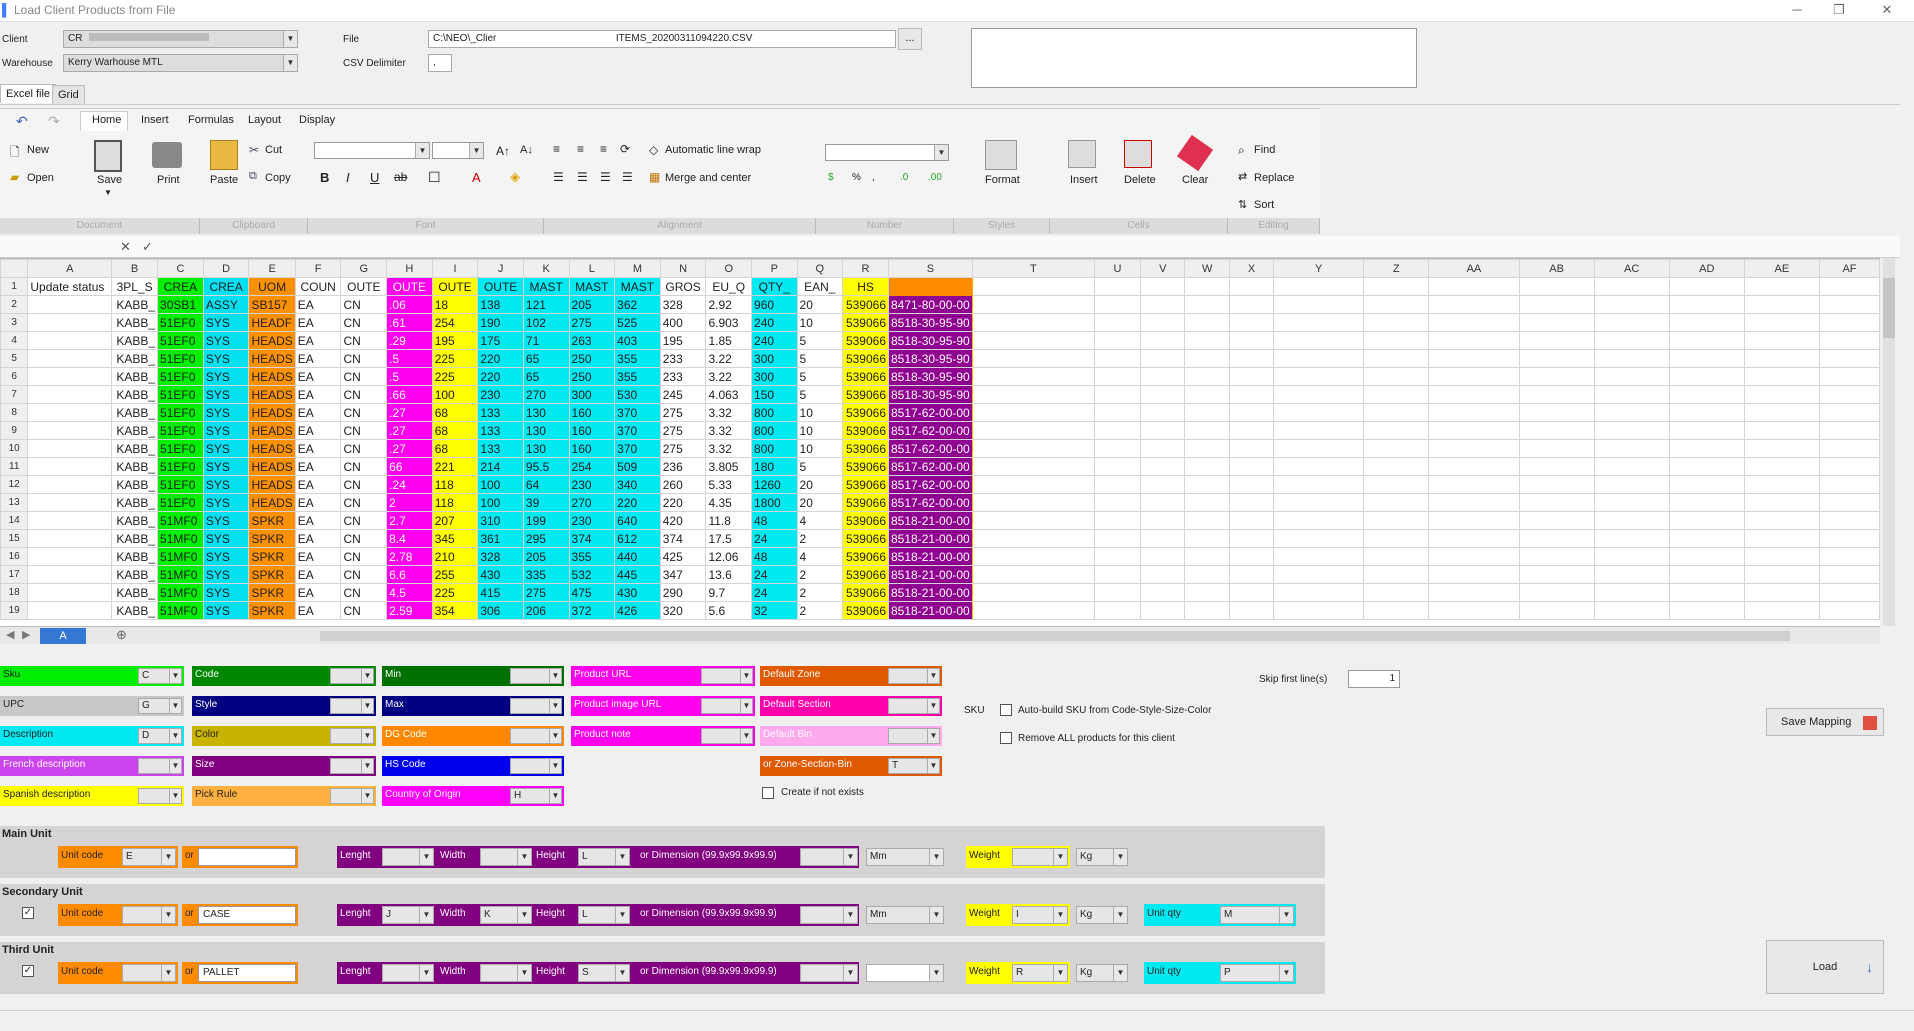  Describe the element at coordinates (930, 430) in the screenshot. I see `grid-cell: 8517-62-00-00` at that location.